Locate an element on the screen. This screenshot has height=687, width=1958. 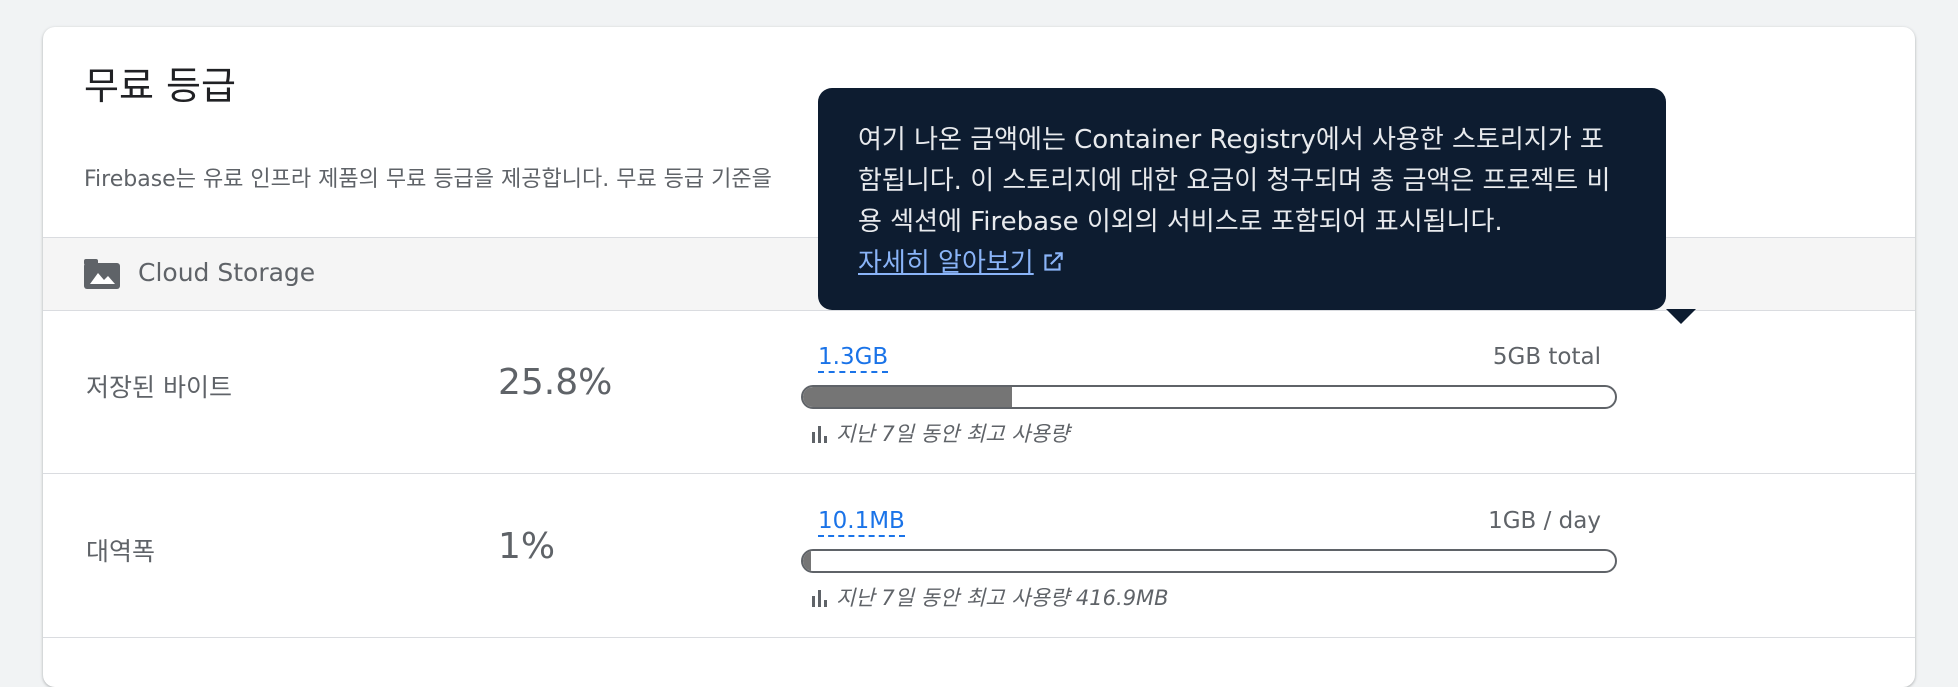
learn-more-label: 자세히 알아보기 is located at coordinates (946, 263).